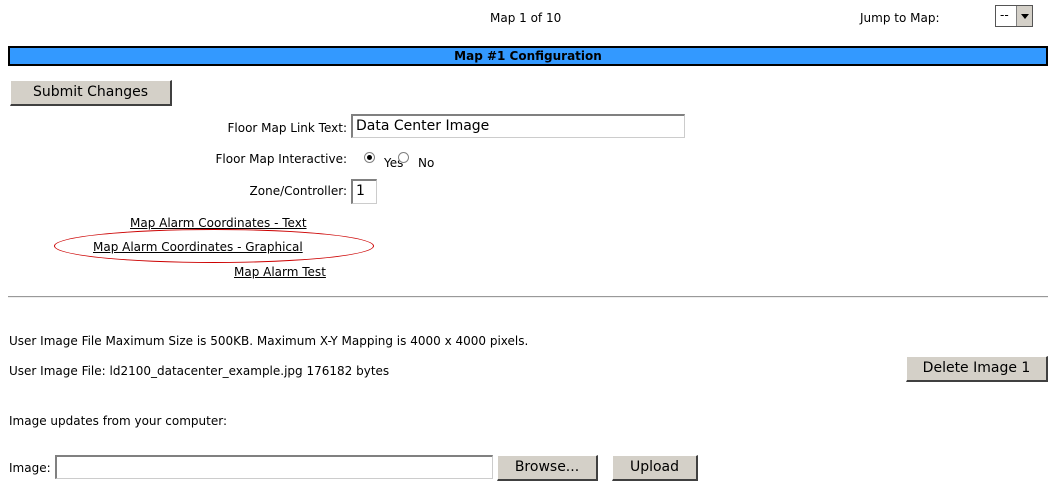  Describe the element at coordinates (1014, 16) in the screenshot. I see `jump-to-map-select: --` at that location.